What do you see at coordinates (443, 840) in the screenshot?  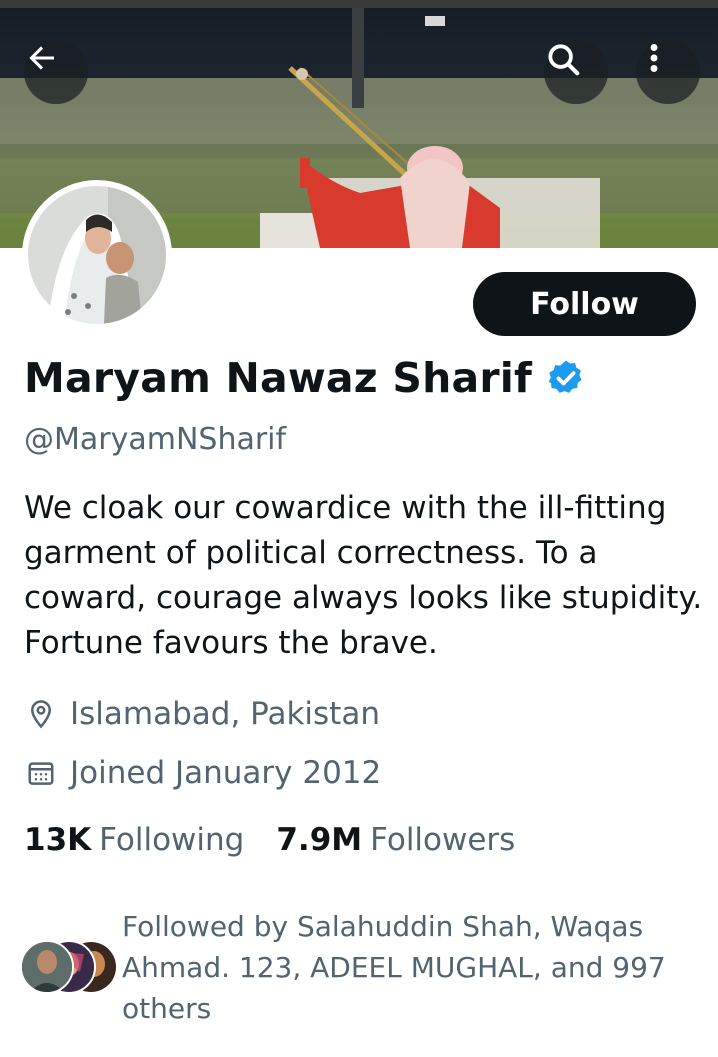 I see `followers-label: Followers` at bounding box center [443, 840].